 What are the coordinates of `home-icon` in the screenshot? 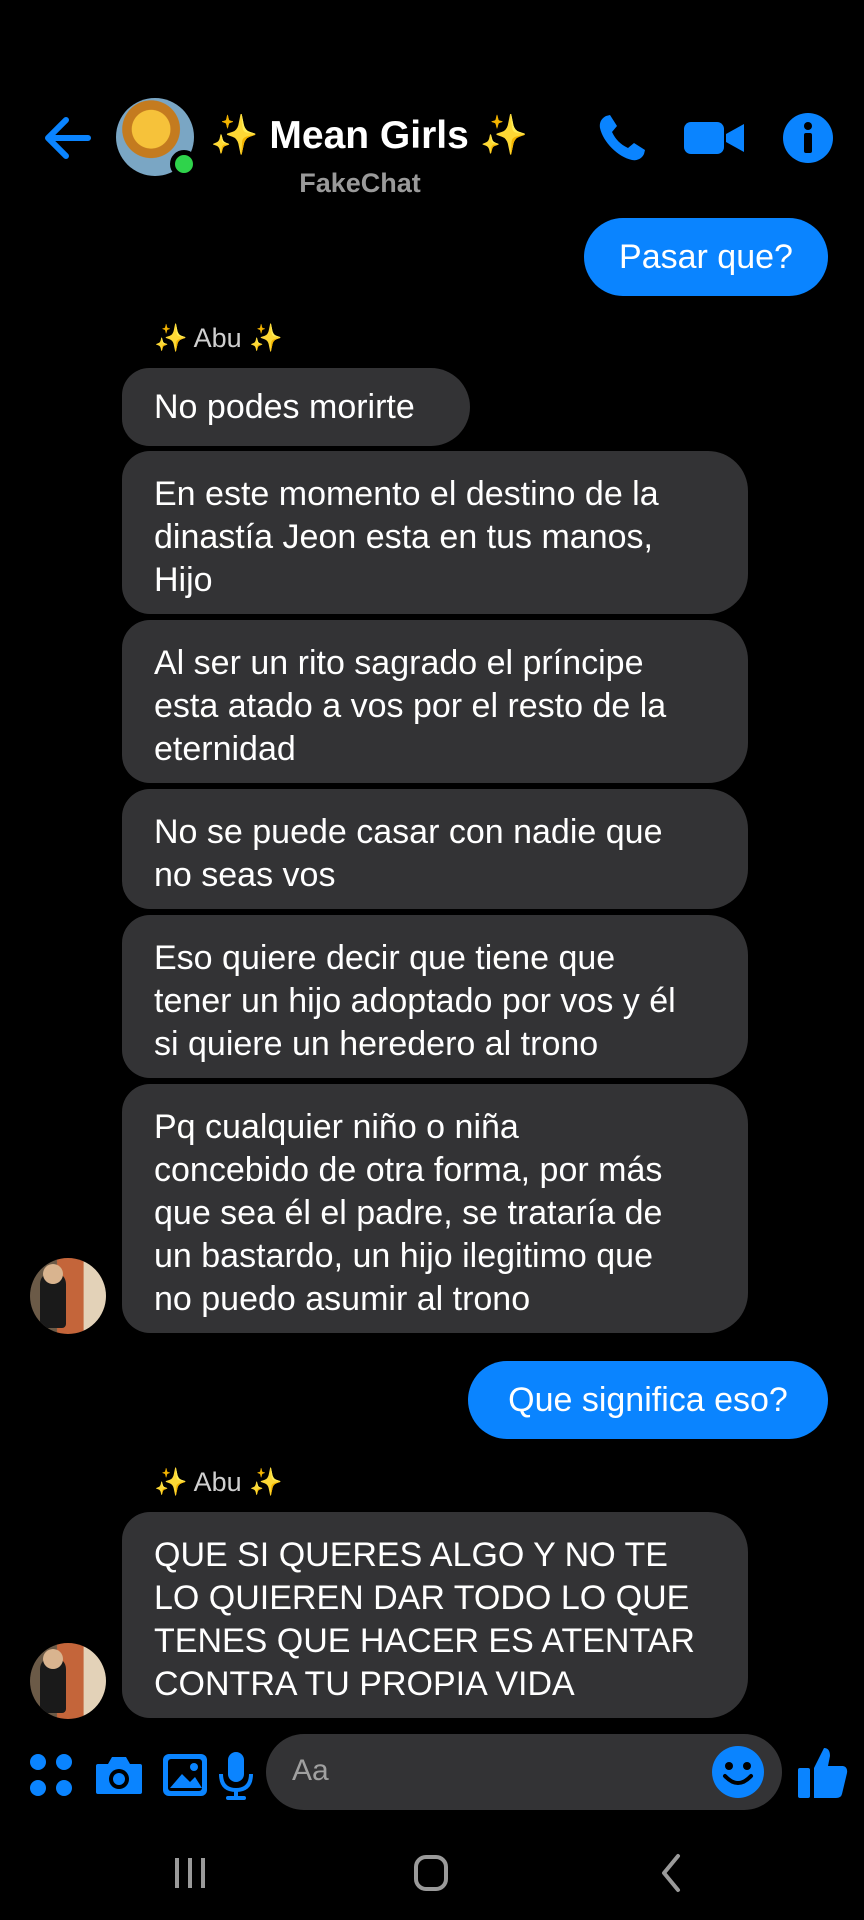 It's located at (431, 1873).